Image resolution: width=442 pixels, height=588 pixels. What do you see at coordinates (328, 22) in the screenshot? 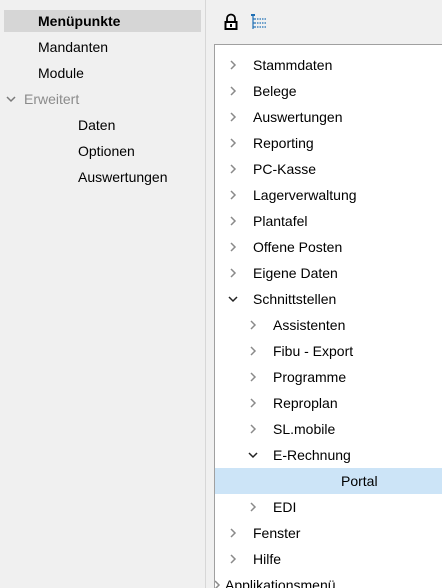
I see `tree-toolbar` at bounding box center [328, 22].